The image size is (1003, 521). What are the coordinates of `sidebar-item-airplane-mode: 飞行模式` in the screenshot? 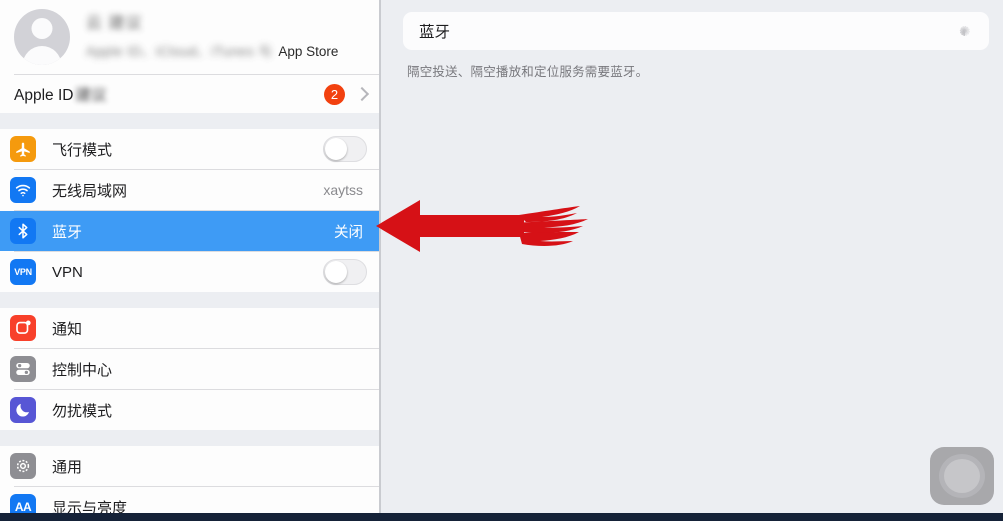 It's located at (189, 149).